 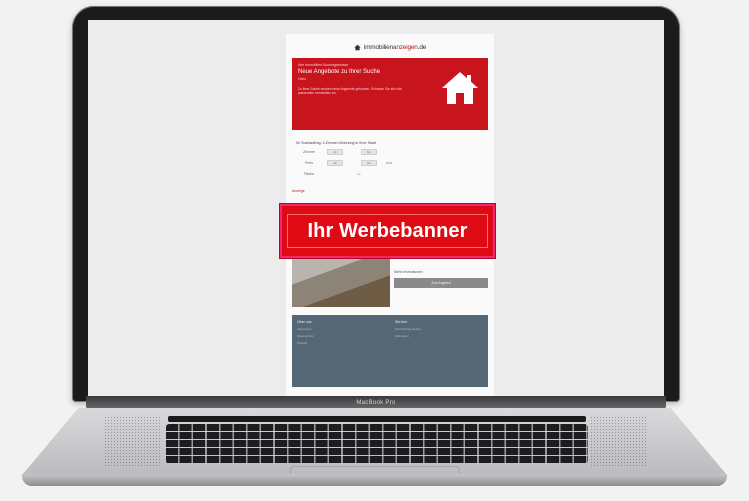 I want to click on hero-kicker: Ihre Immobilien-Suchergebnisse, so click(x=323, y=65).